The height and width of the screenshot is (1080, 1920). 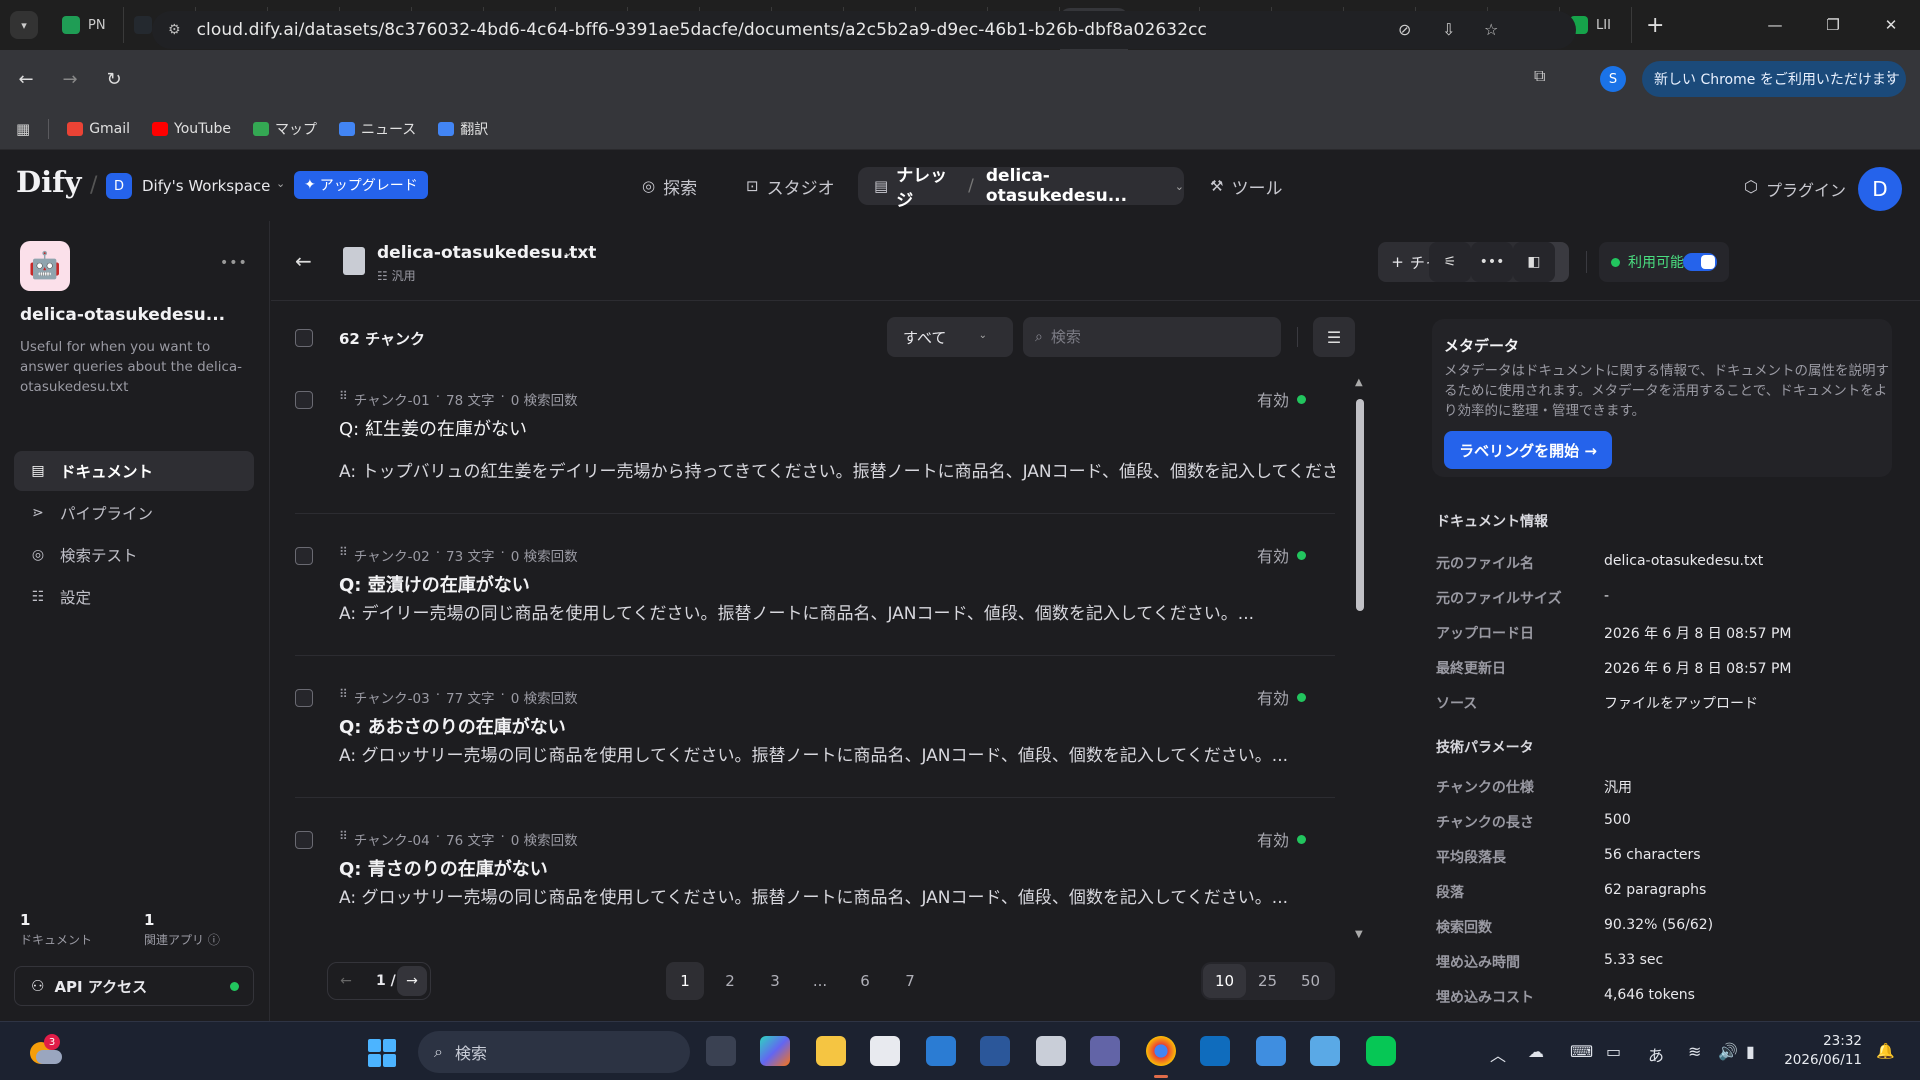 What do you see at coordinates (49, 182) in the screenshot?
I see `dify-logo: Dify` at bounding box center [49, 182].